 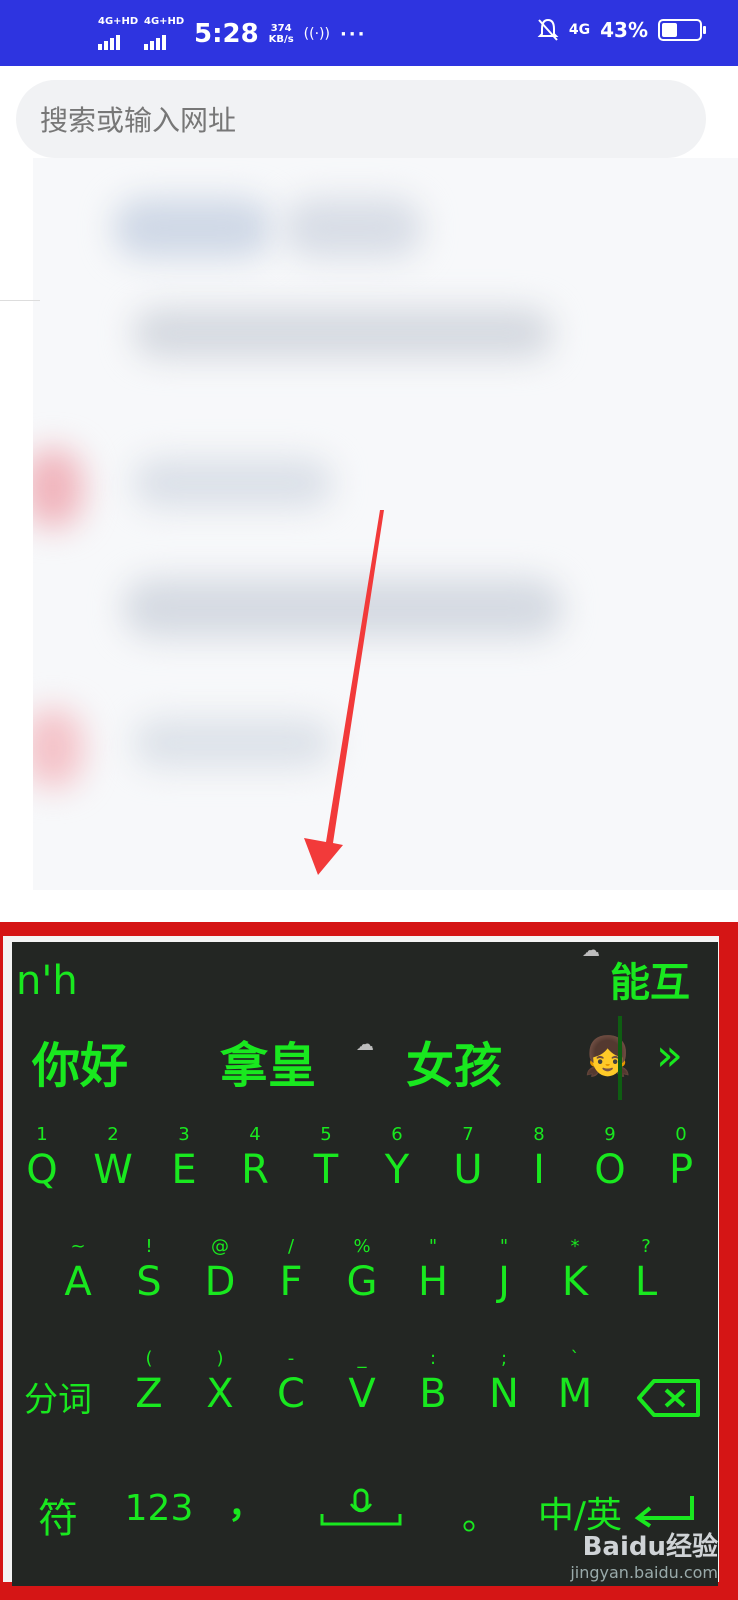 I want to click on key-alt-label: 6, so click(x=397, y=1134).